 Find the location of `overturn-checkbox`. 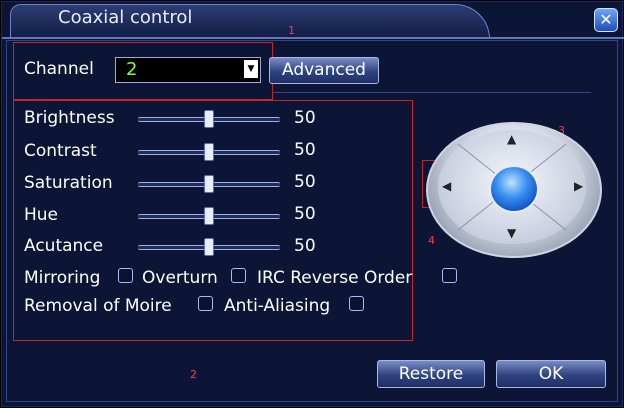

overturn-checkbox is located at coordinates (238, 275).